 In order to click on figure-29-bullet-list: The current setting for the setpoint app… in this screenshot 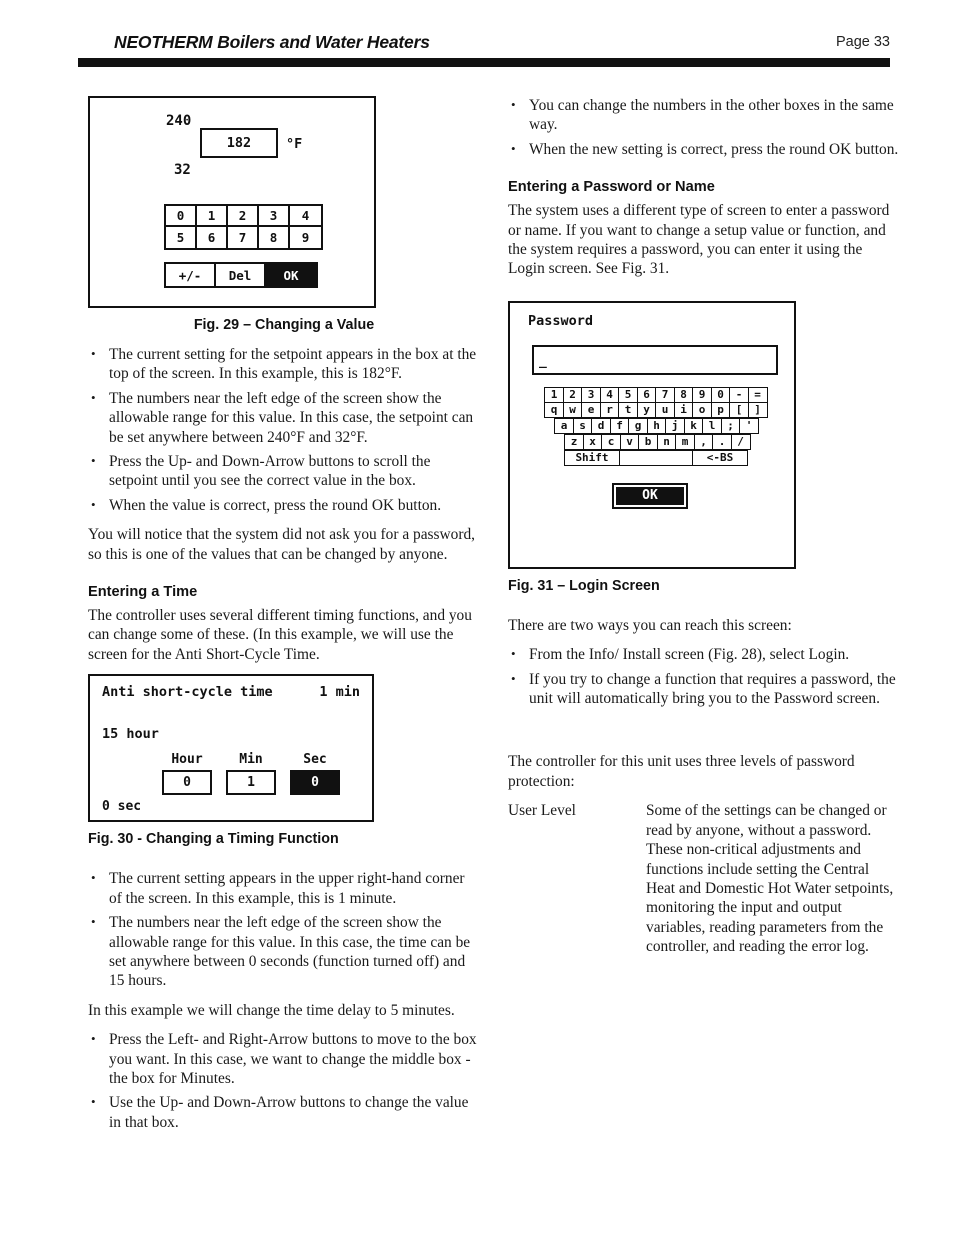, I will do `click(284, 429)`.